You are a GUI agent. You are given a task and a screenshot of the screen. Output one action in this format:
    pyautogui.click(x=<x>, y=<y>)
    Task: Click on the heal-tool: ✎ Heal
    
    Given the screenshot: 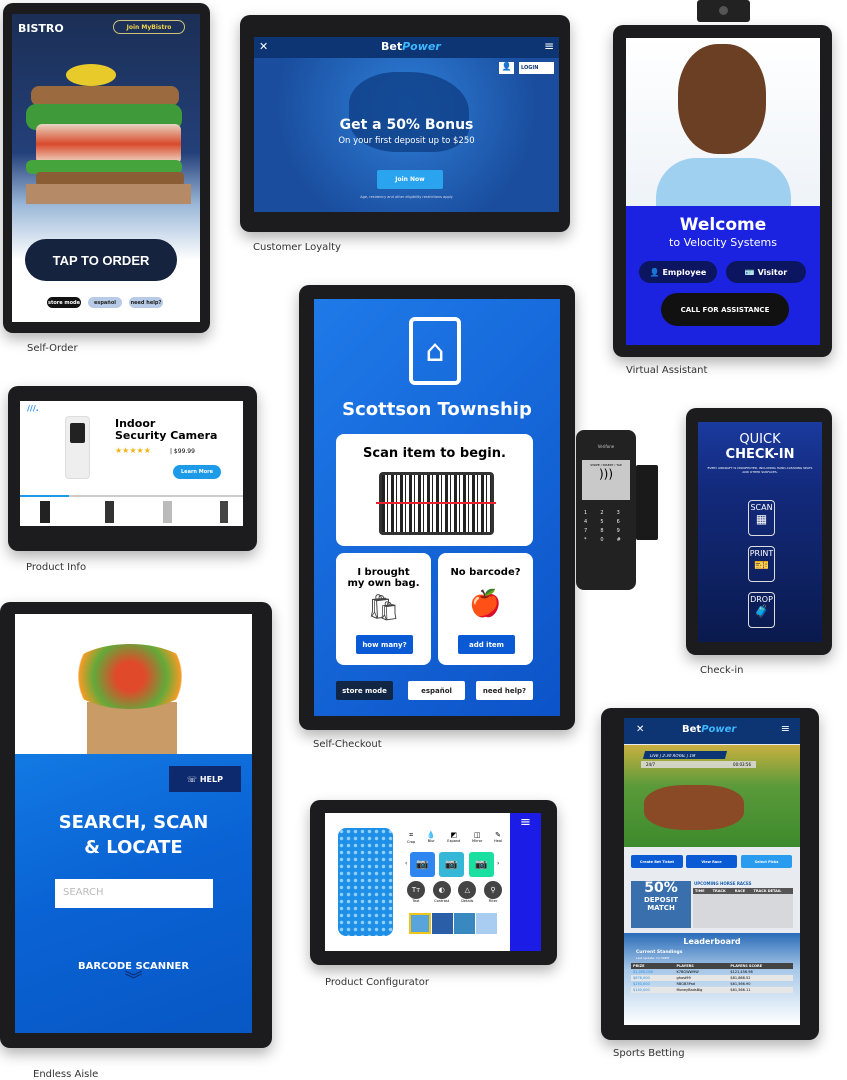 What is the action you would take?
    pyautogui.click(x=498, y=837)
    